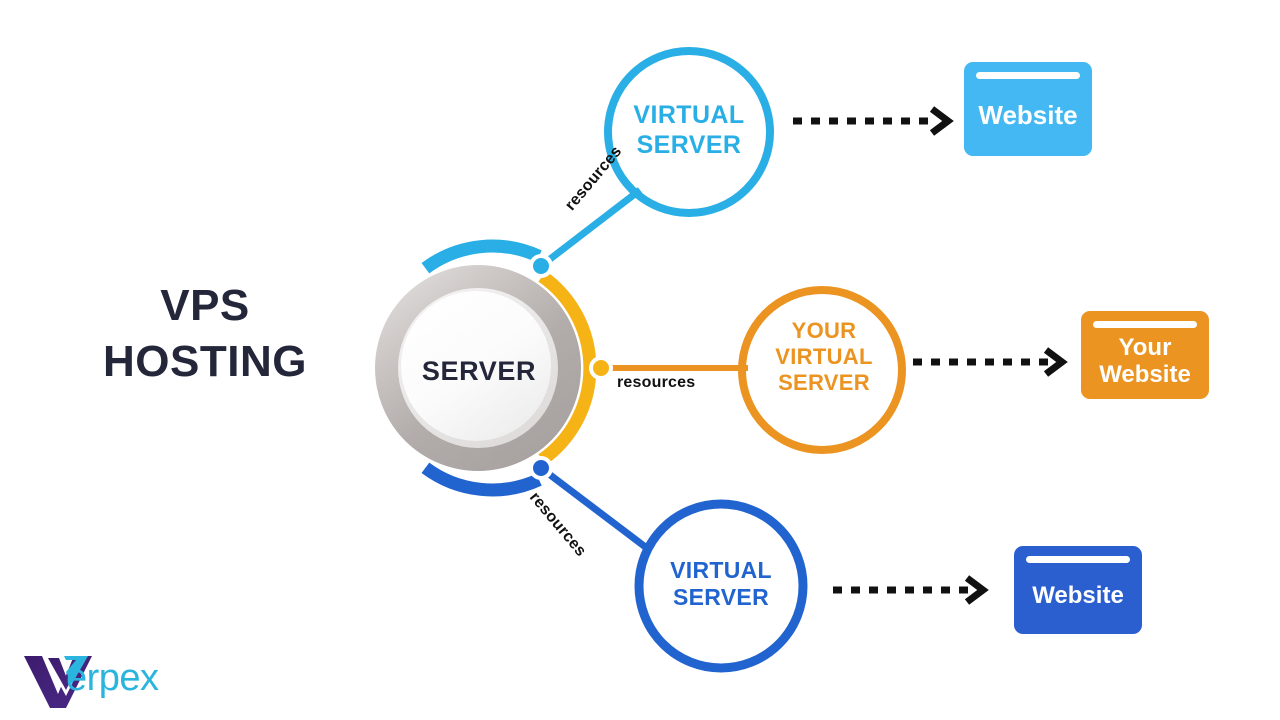  I want to click on arrowhead-top-icon, so click(941, 121).